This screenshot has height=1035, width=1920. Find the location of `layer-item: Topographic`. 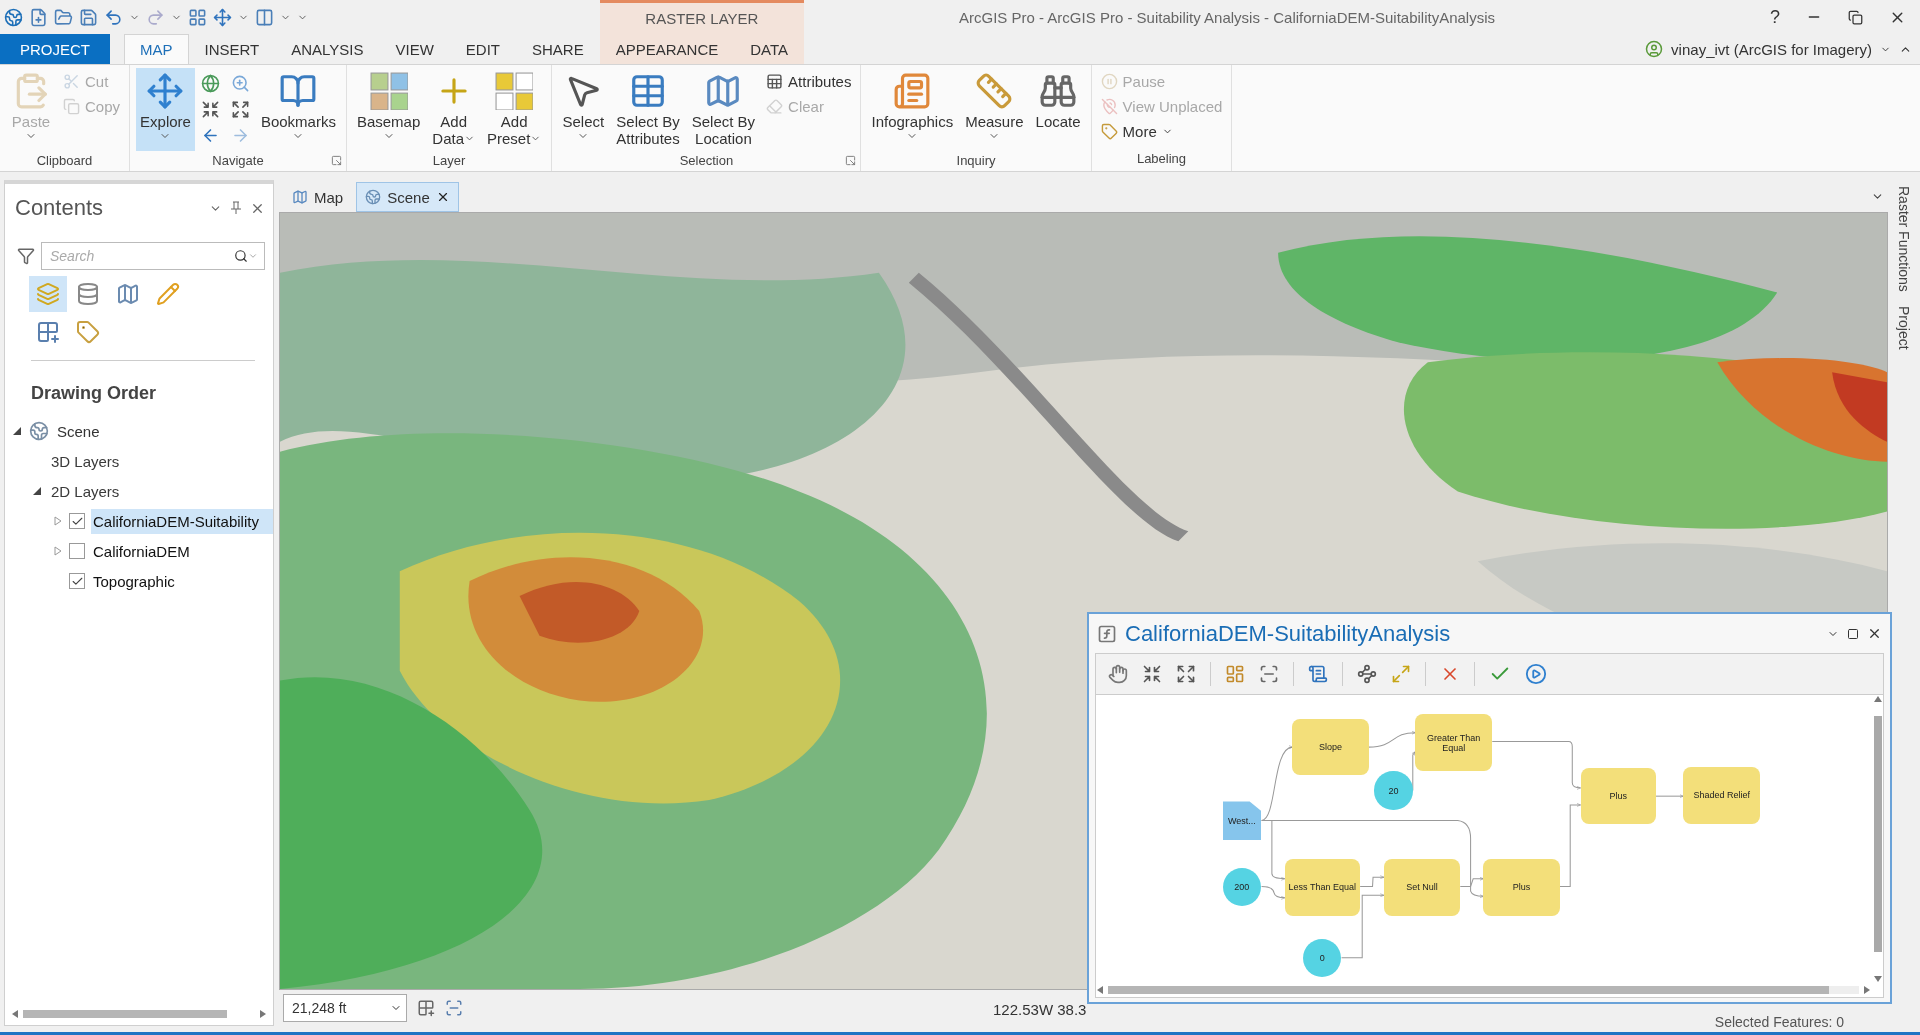

layer-item: Topographic is located at coordinates (134, 581).